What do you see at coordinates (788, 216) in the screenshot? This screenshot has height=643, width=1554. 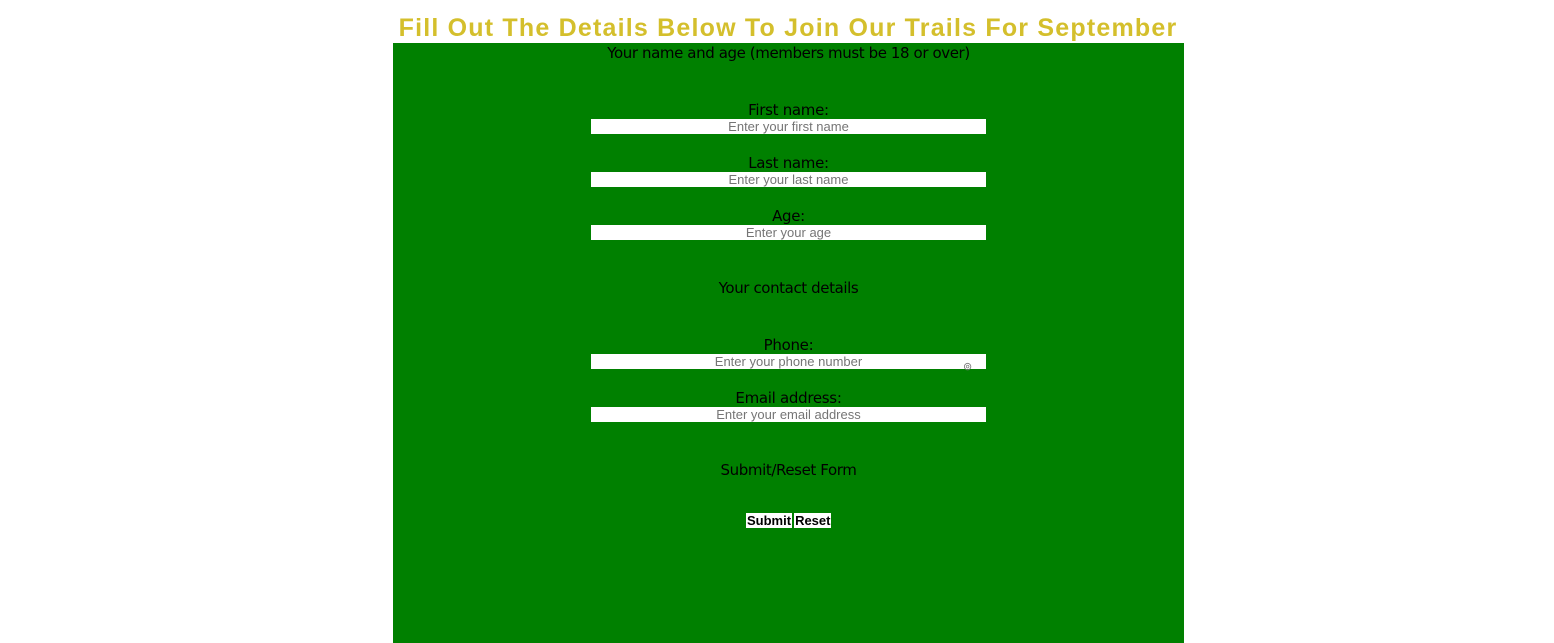 I see `age-label: Age:` at bounding box center [788, 216].